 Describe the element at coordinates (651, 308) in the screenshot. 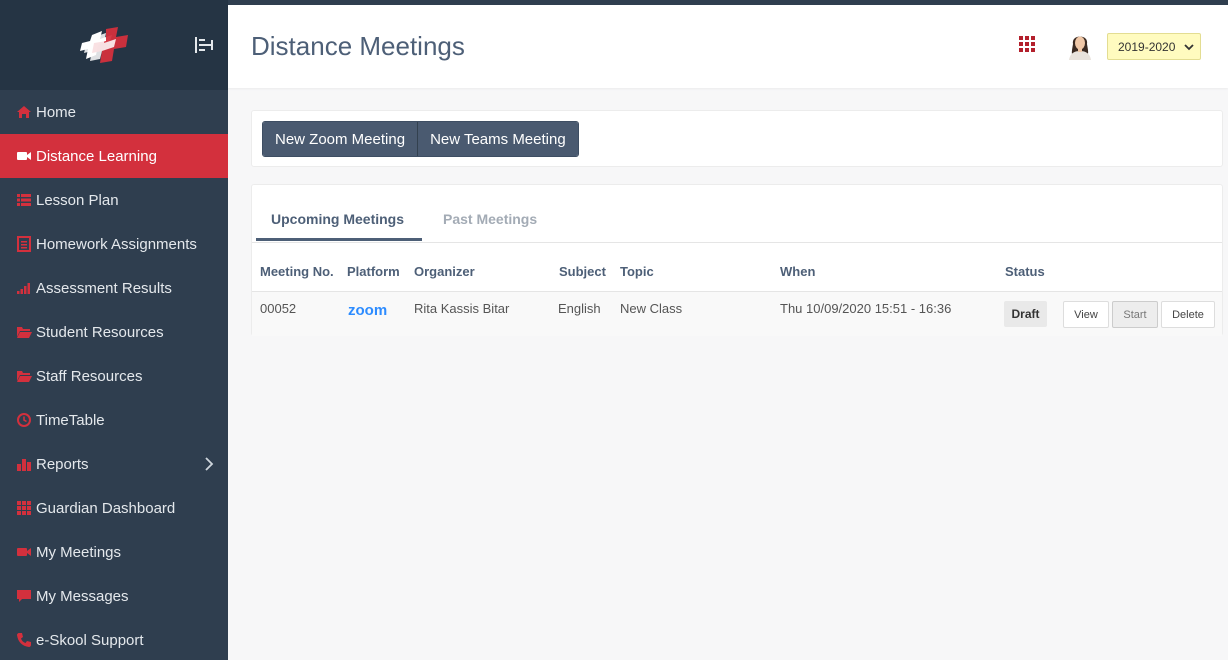

I see `cell-topic: New Class` at that location.